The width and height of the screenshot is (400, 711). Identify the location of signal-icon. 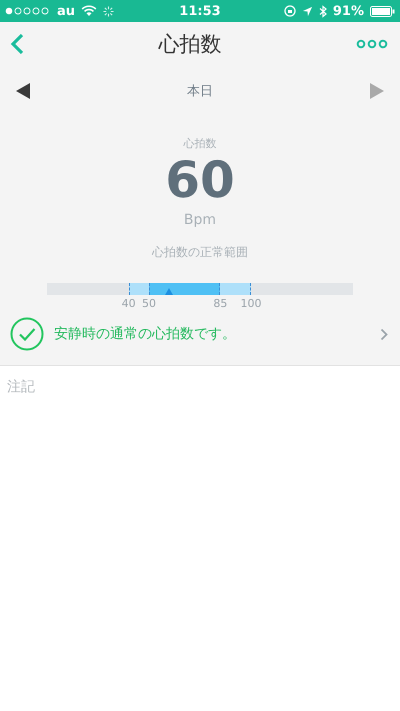
(28, 11).